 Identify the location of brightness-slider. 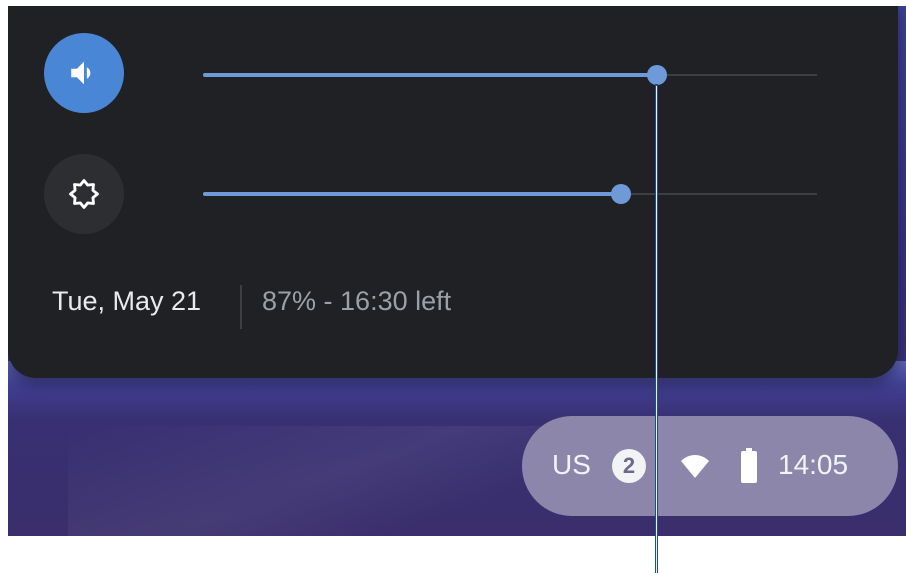
(510, 194).